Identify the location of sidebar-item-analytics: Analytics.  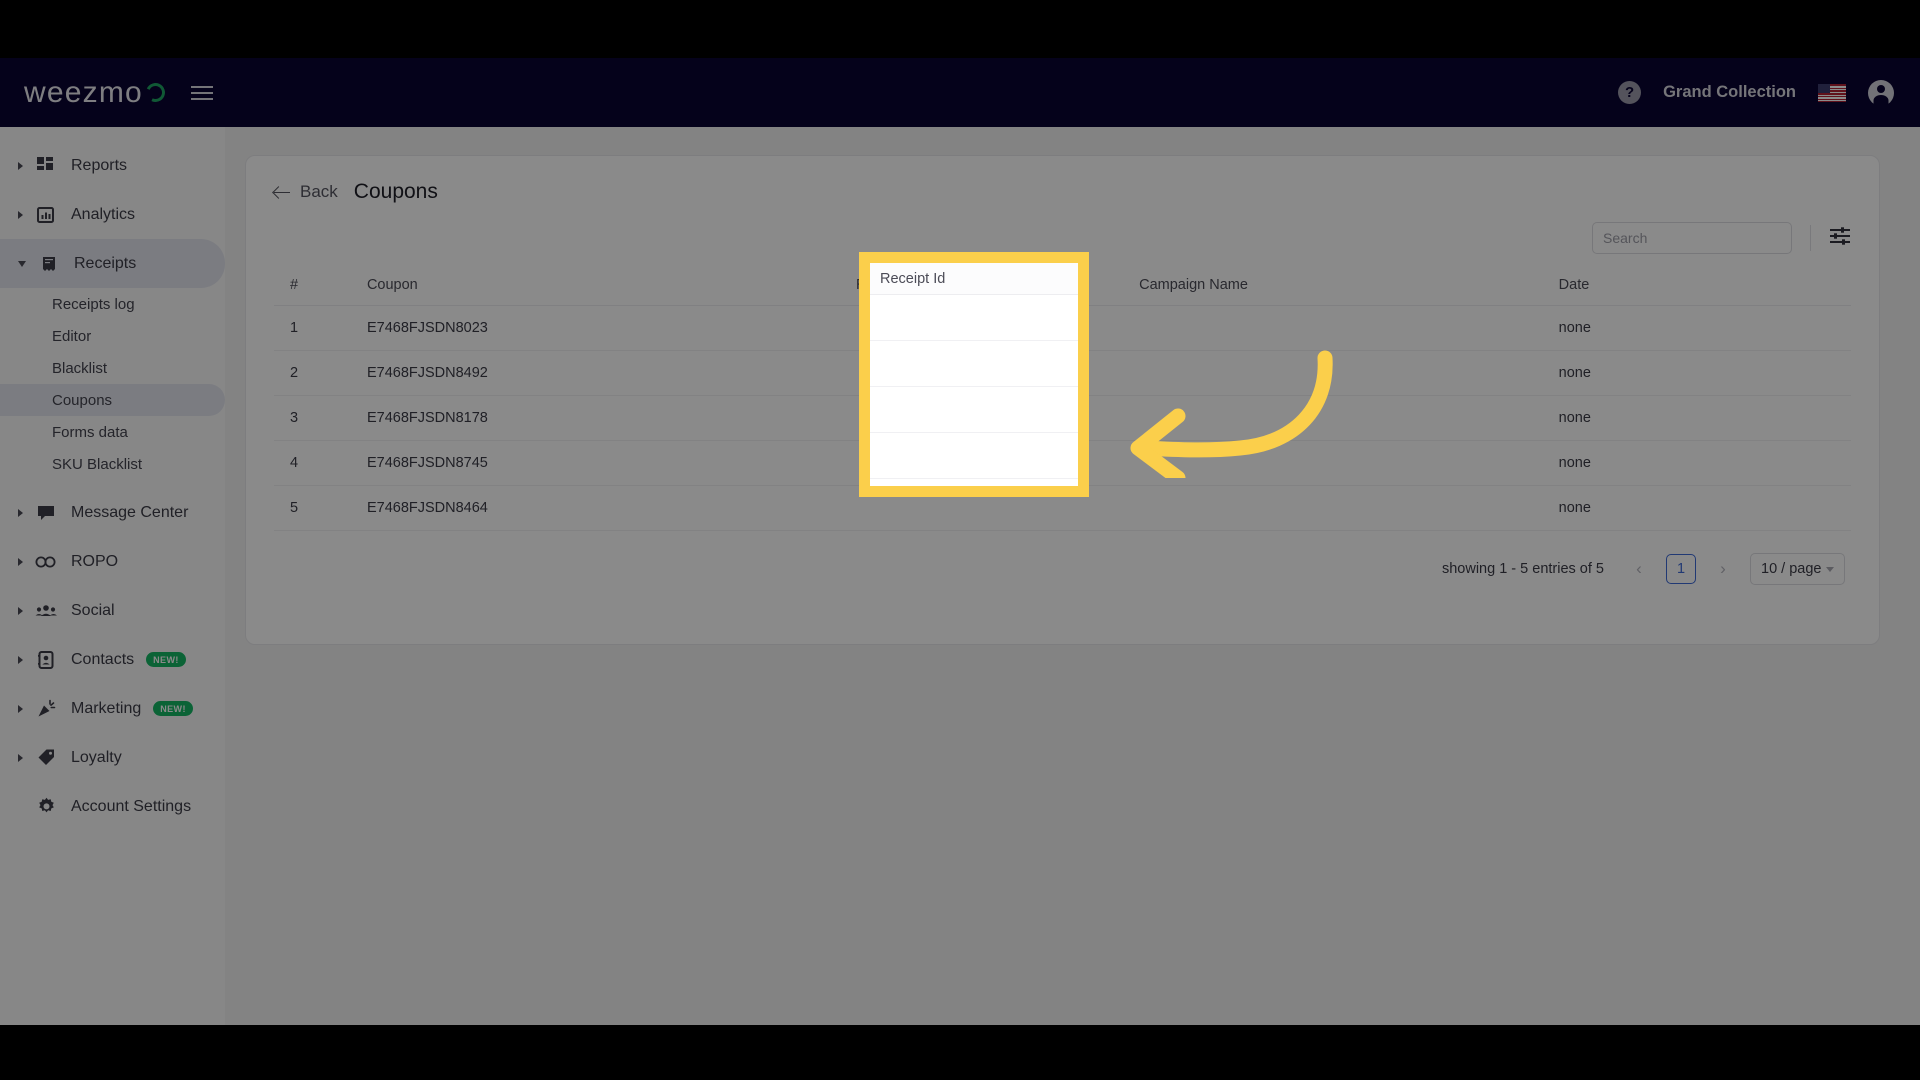
(112, 214).